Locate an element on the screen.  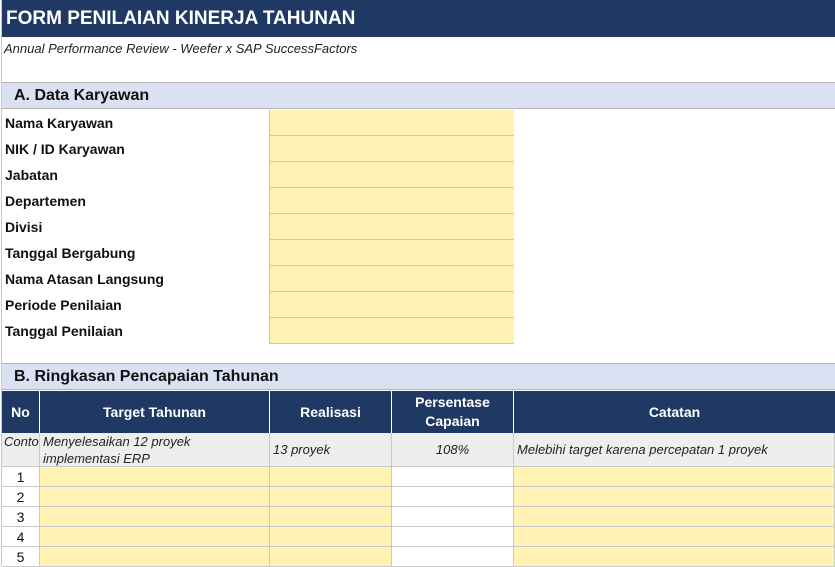
example-row-no: Contoh is located at coordinates (21, 450).